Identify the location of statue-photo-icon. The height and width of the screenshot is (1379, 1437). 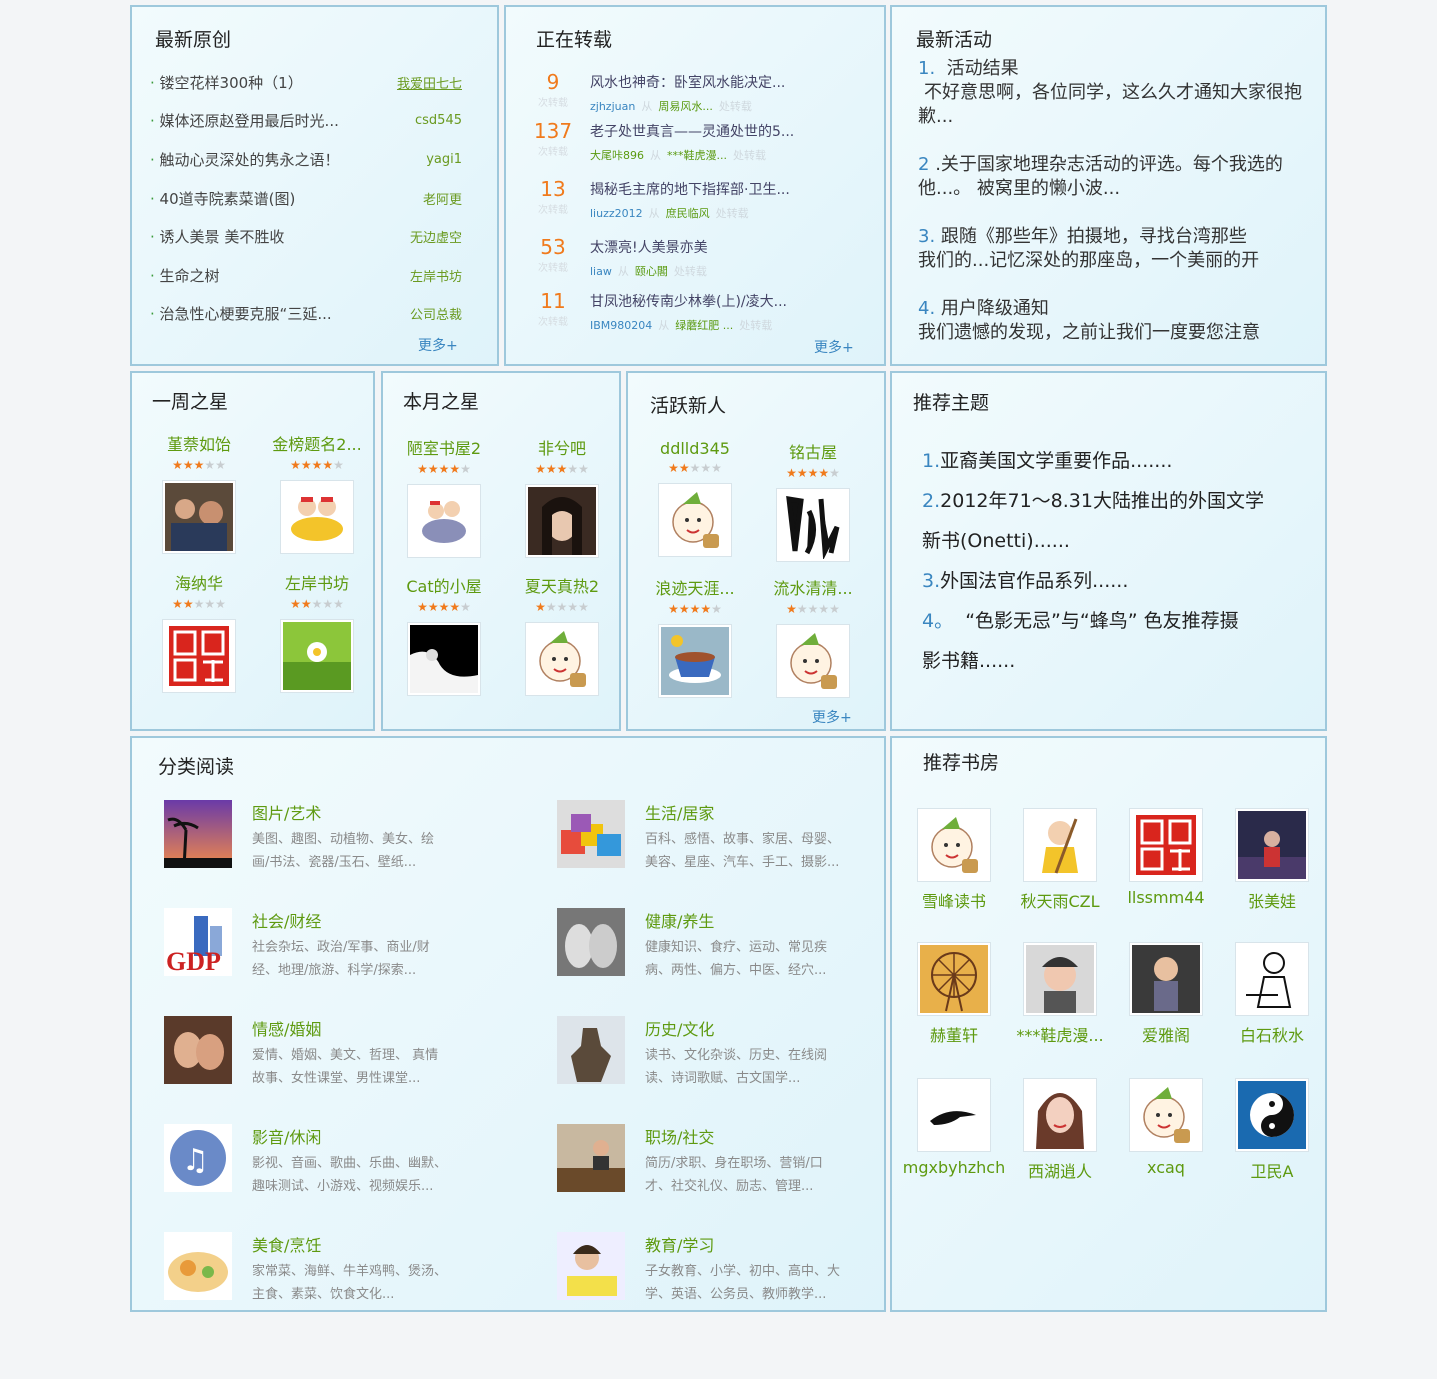
(591, 1050).